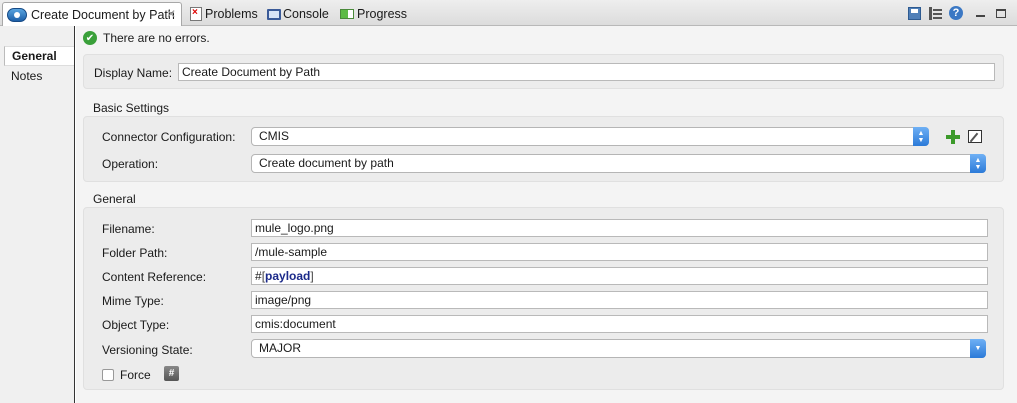 The width and height of the screenshot is (1017, 403). What do you see at coordinates (326, 163) in the screenshot?
I see `operation-value: Create document by path` at bounding box center [326, 163].